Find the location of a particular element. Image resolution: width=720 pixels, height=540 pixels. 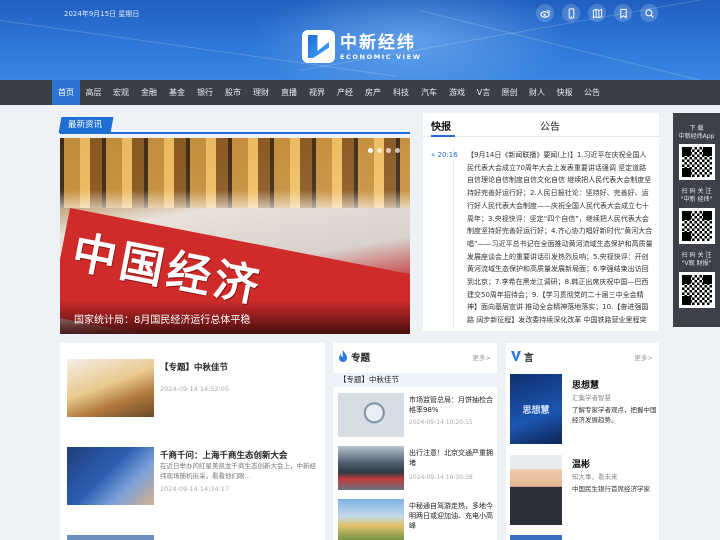

opinion-desc: 了解专家学者观点，把握中国经济发展趋势。 is located at coordinates (614, 415).